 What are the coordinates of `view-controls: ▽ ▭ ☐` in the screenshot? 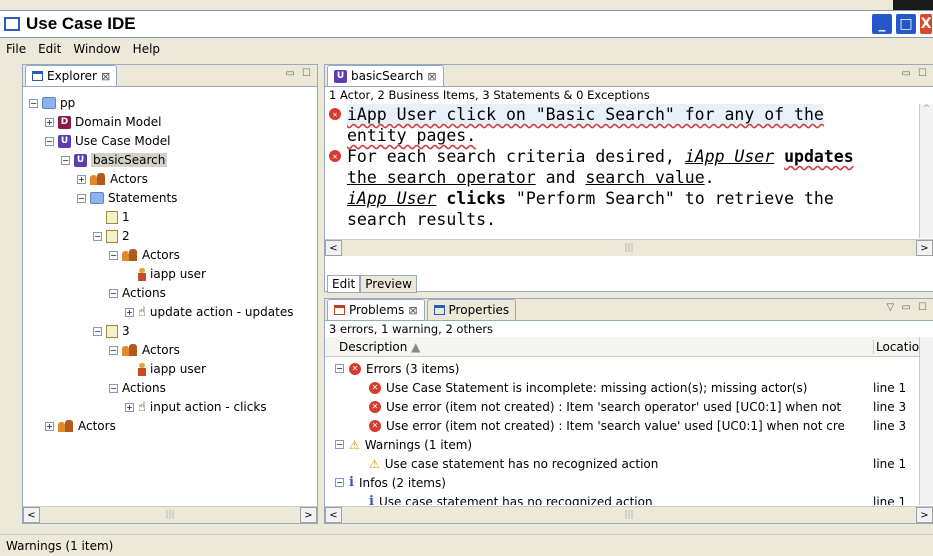 It's located at (908, 307).